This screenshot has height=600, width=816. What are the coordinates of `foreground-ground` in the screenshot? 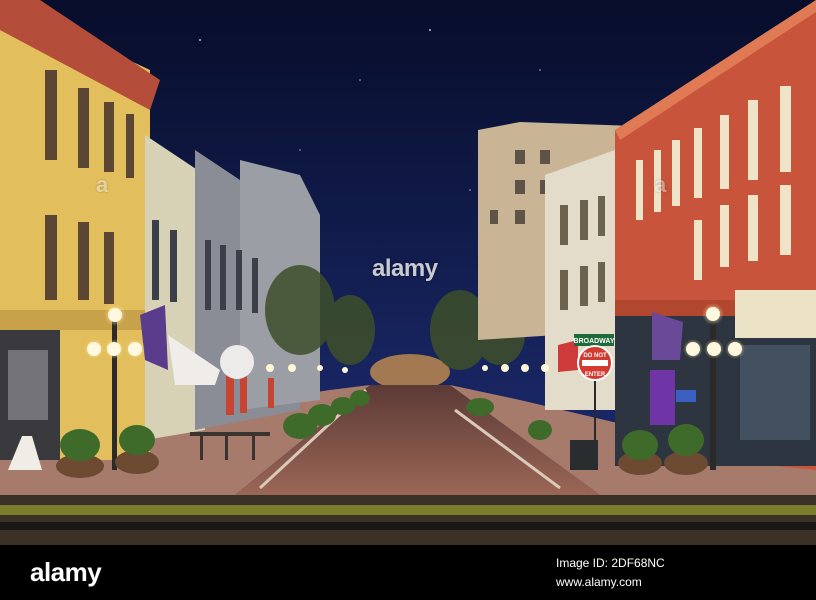 It's located at (408, 520).